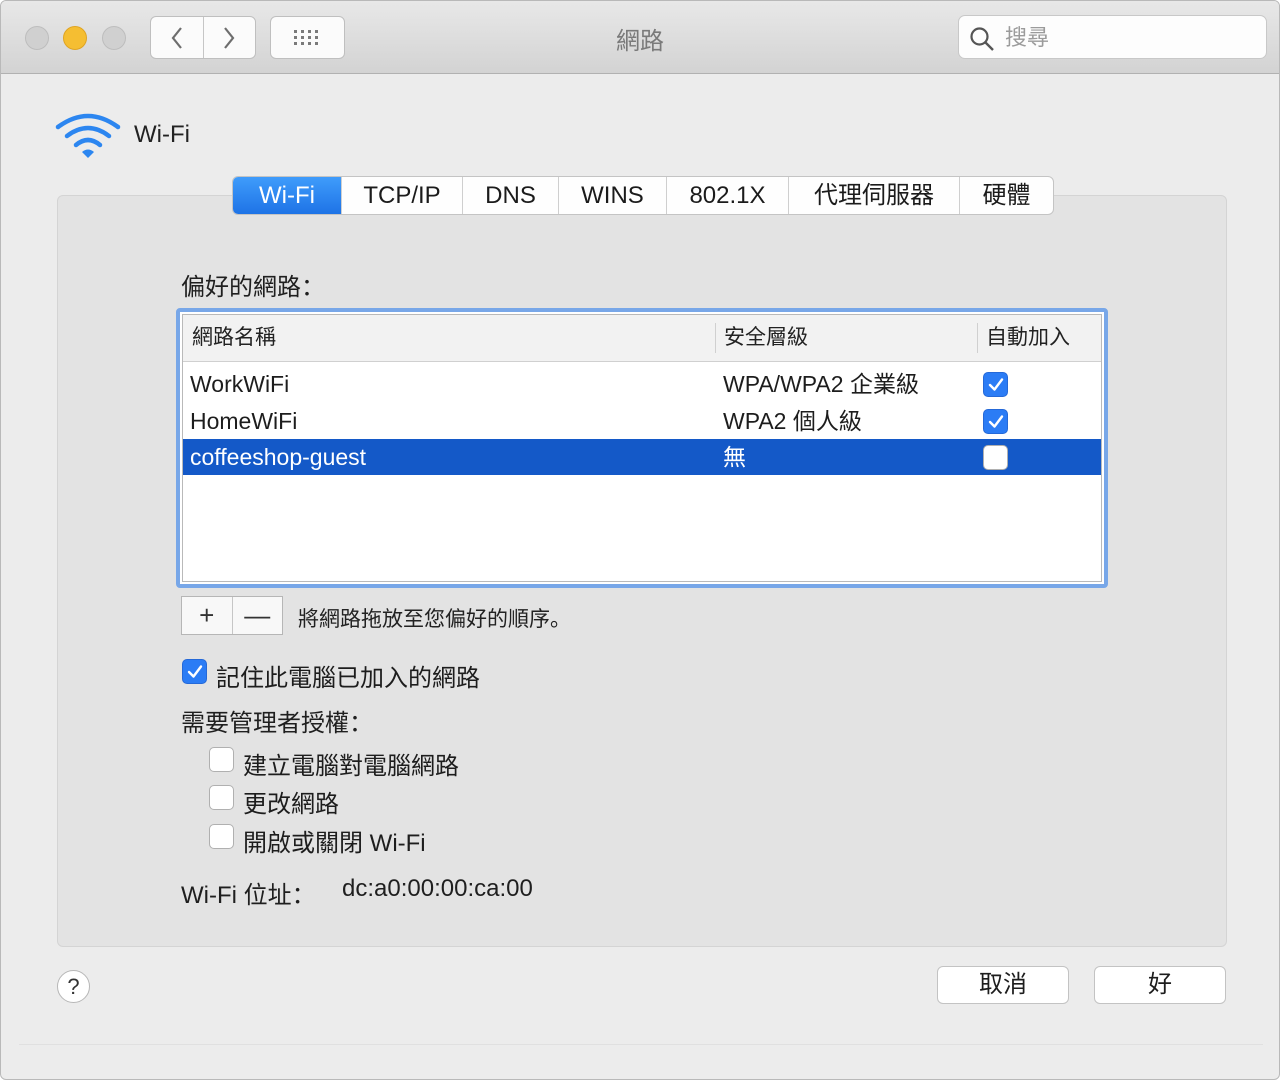 This screenshot has height=1080, width=1280. Describe the element at coordinates (401, 195) in the screenshot. I see `tab-tcpip: TCP/IP` at that location.